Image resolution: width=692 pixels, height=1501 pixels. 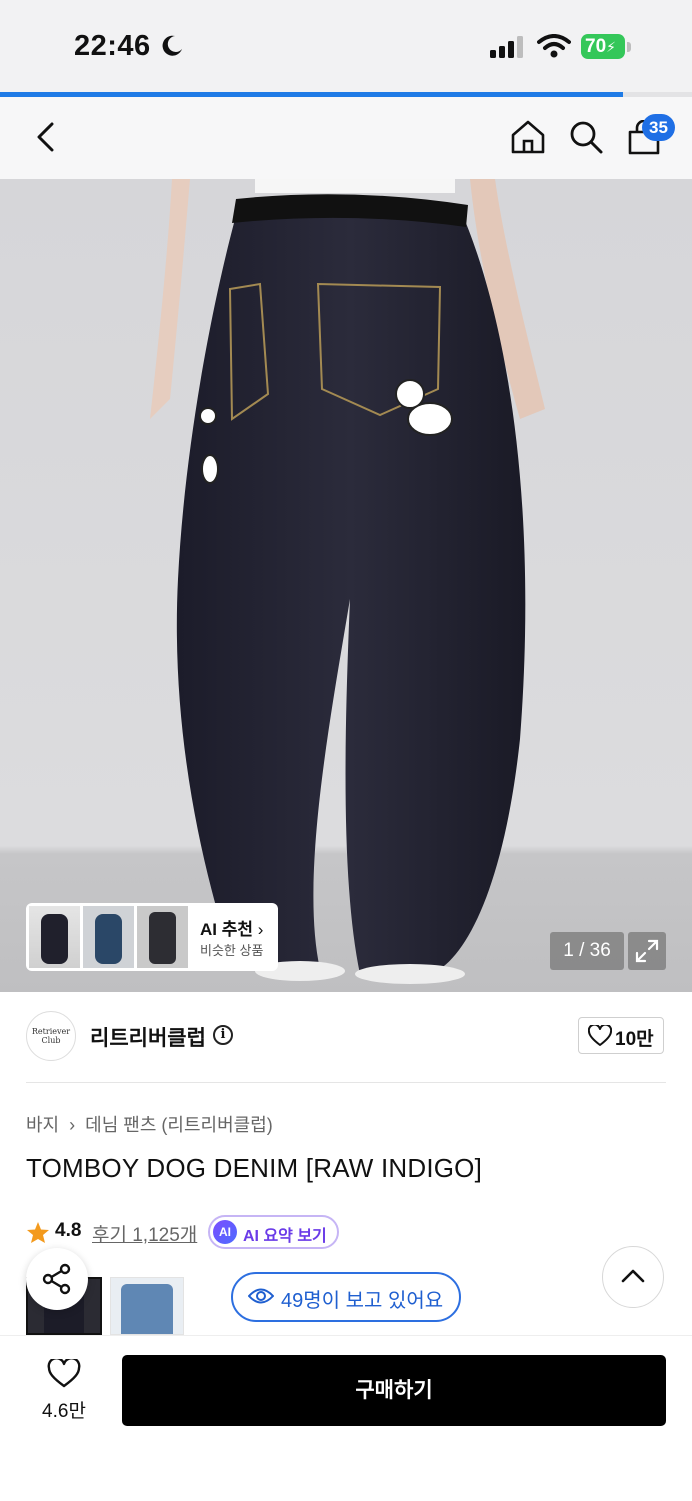 I want to click on wifi-icon, so click(x=554, y=46).